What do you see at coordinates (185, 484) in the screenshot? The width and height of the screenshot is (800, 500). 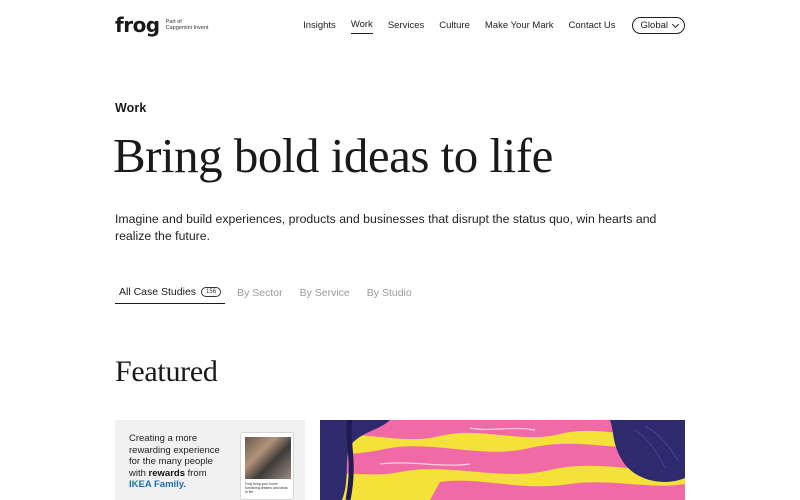 I see `card-text-end: .` at bounding box center [185, 484].